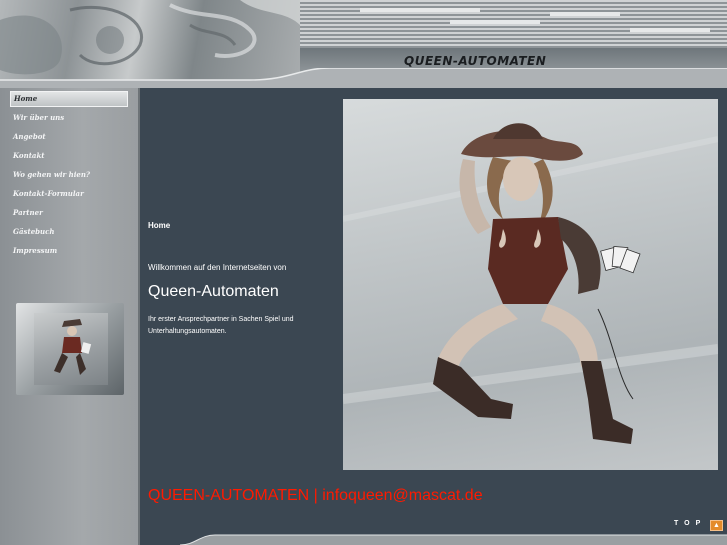 Image resolution: width=727 pixels, height=545 pixels. Describe the element at coordinates (315, 496) in the screenshot. I see `contact-email-line: QUEEN-AUTOMATEN | infoqueen@mascat.de` at that location.